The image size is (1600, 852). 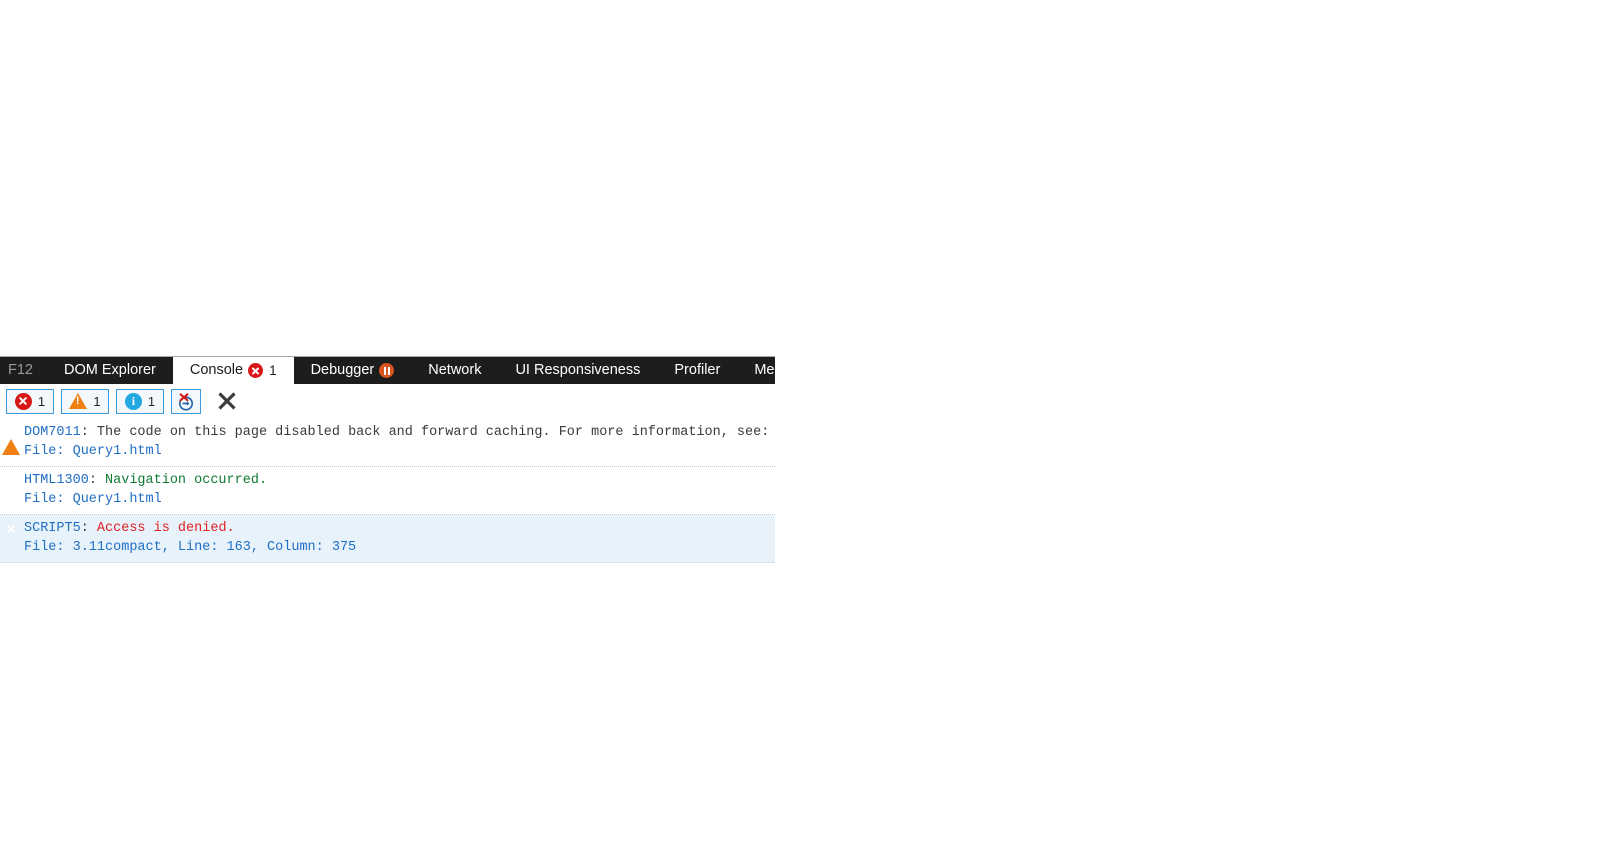 I want to click on filter-warnings-button: 1, so click(x=85, y=401).